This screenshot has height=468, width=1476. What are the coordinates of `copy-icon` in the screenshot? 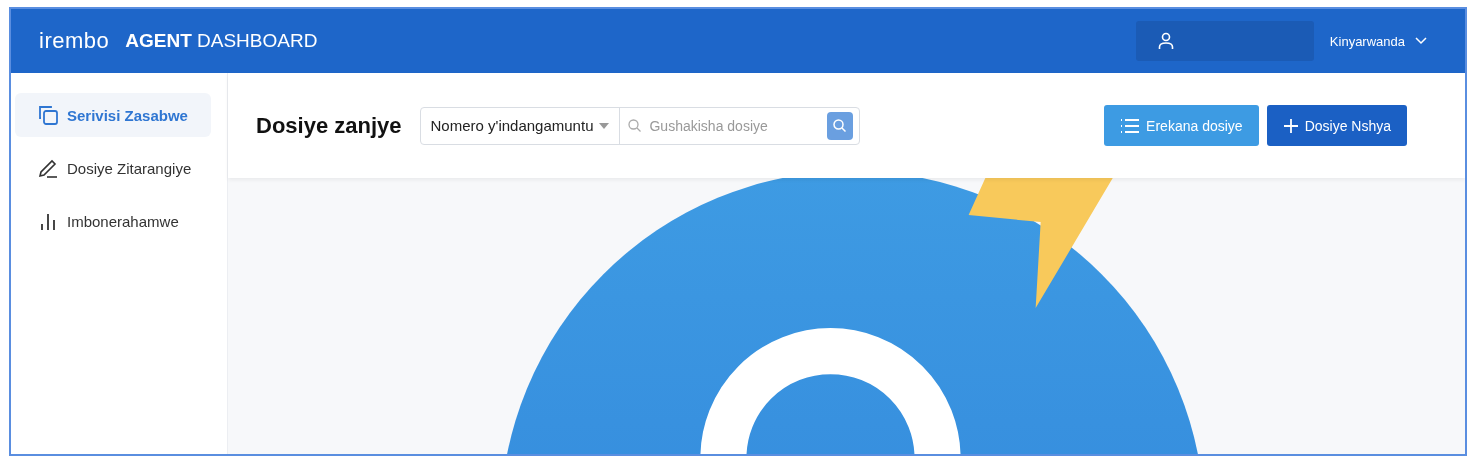 It's located at (48, 115).